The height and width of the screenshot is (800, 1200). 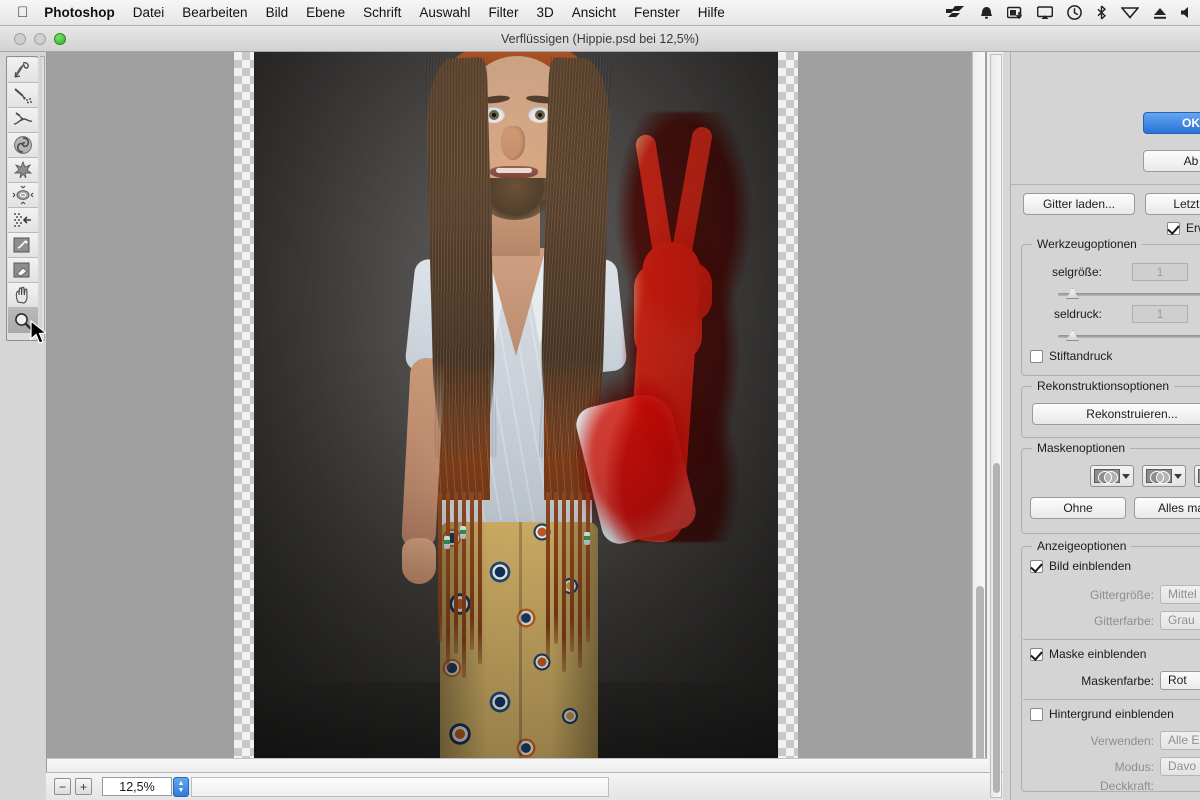 What do you see at coordinates (1101, 12) in the screenshot?
I see `bluetooth-icon` at bounding box center [1101, 12].